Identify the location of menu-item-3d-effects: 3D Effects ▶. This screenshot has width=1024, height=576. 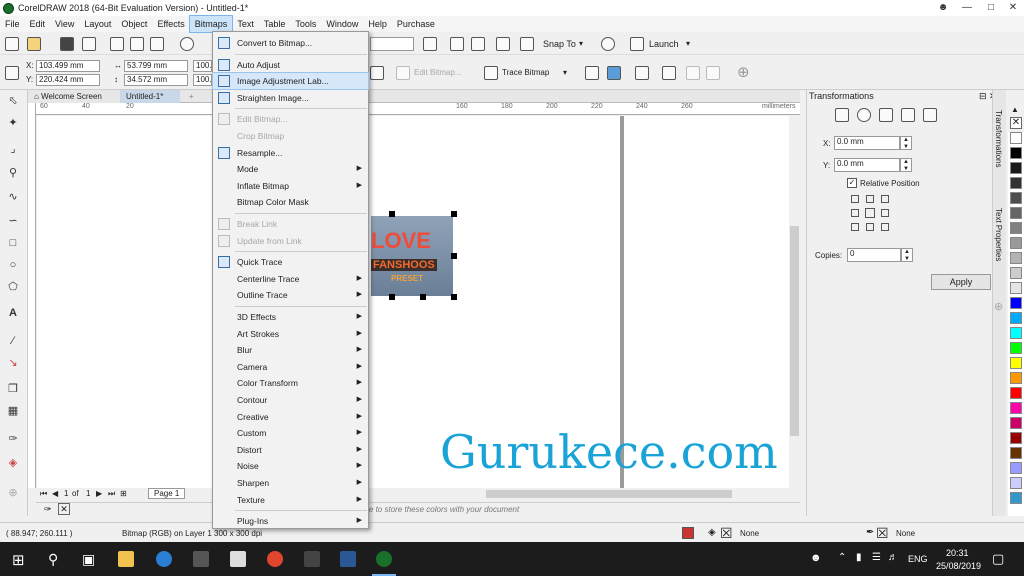
(290, 317).